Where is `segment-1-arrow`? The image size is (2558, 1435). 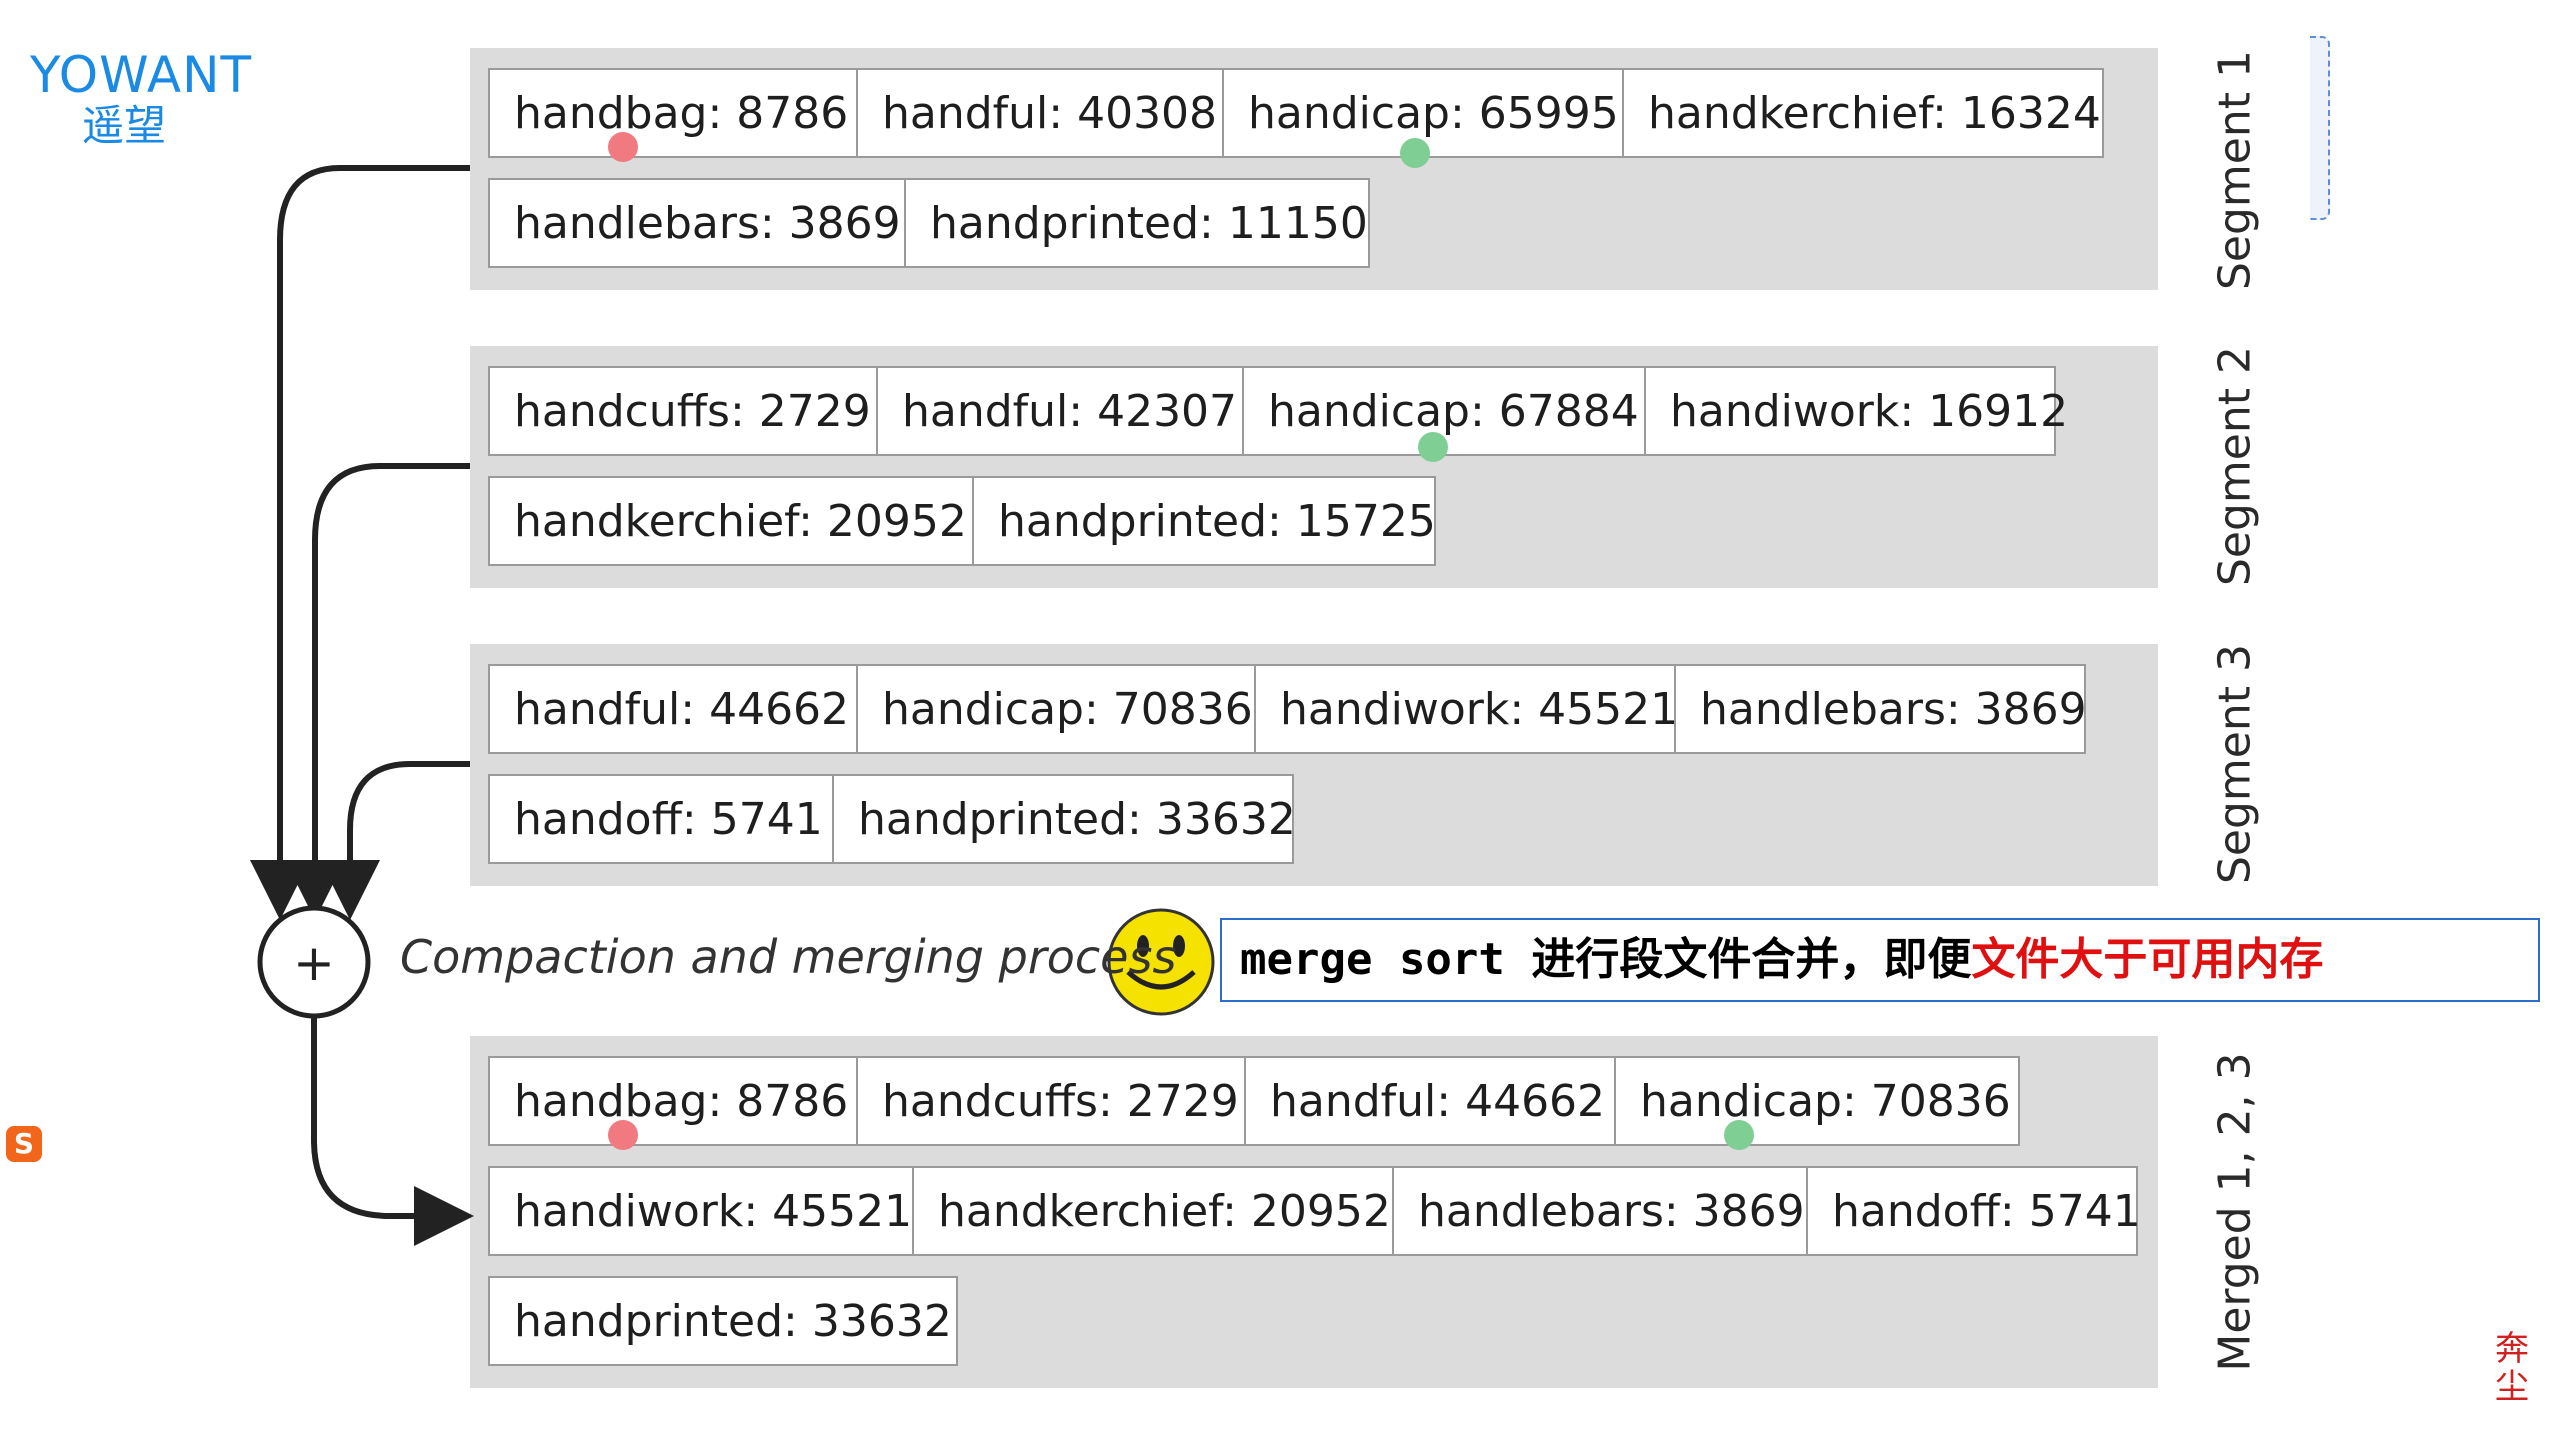
segment-1-arrow is located at coordinates (360, 542).